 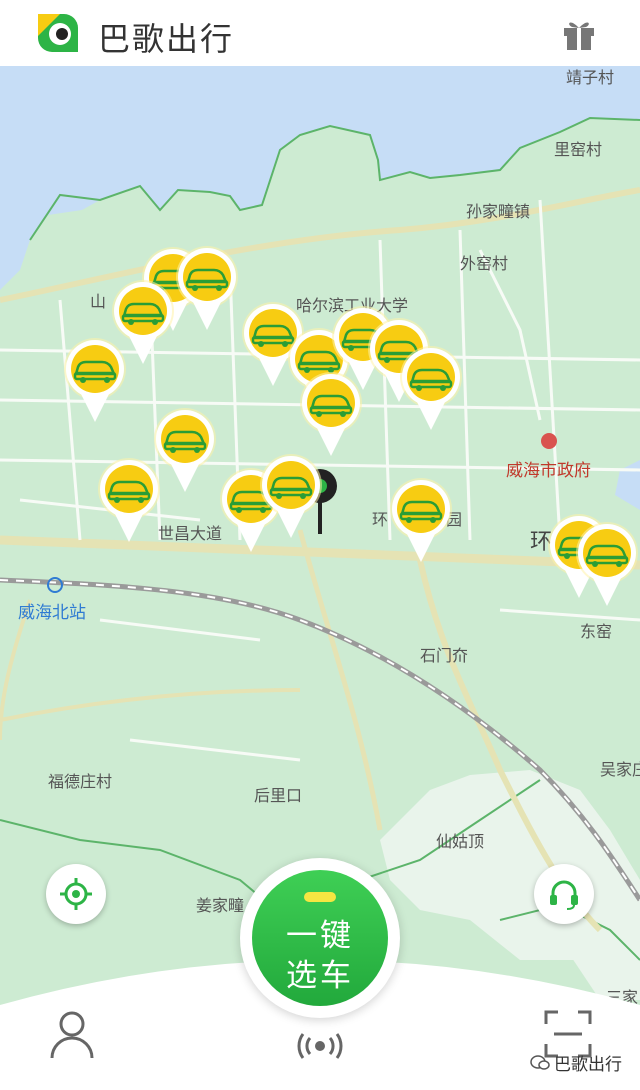 I want to click on app-logo, so click(x=58, y=33).